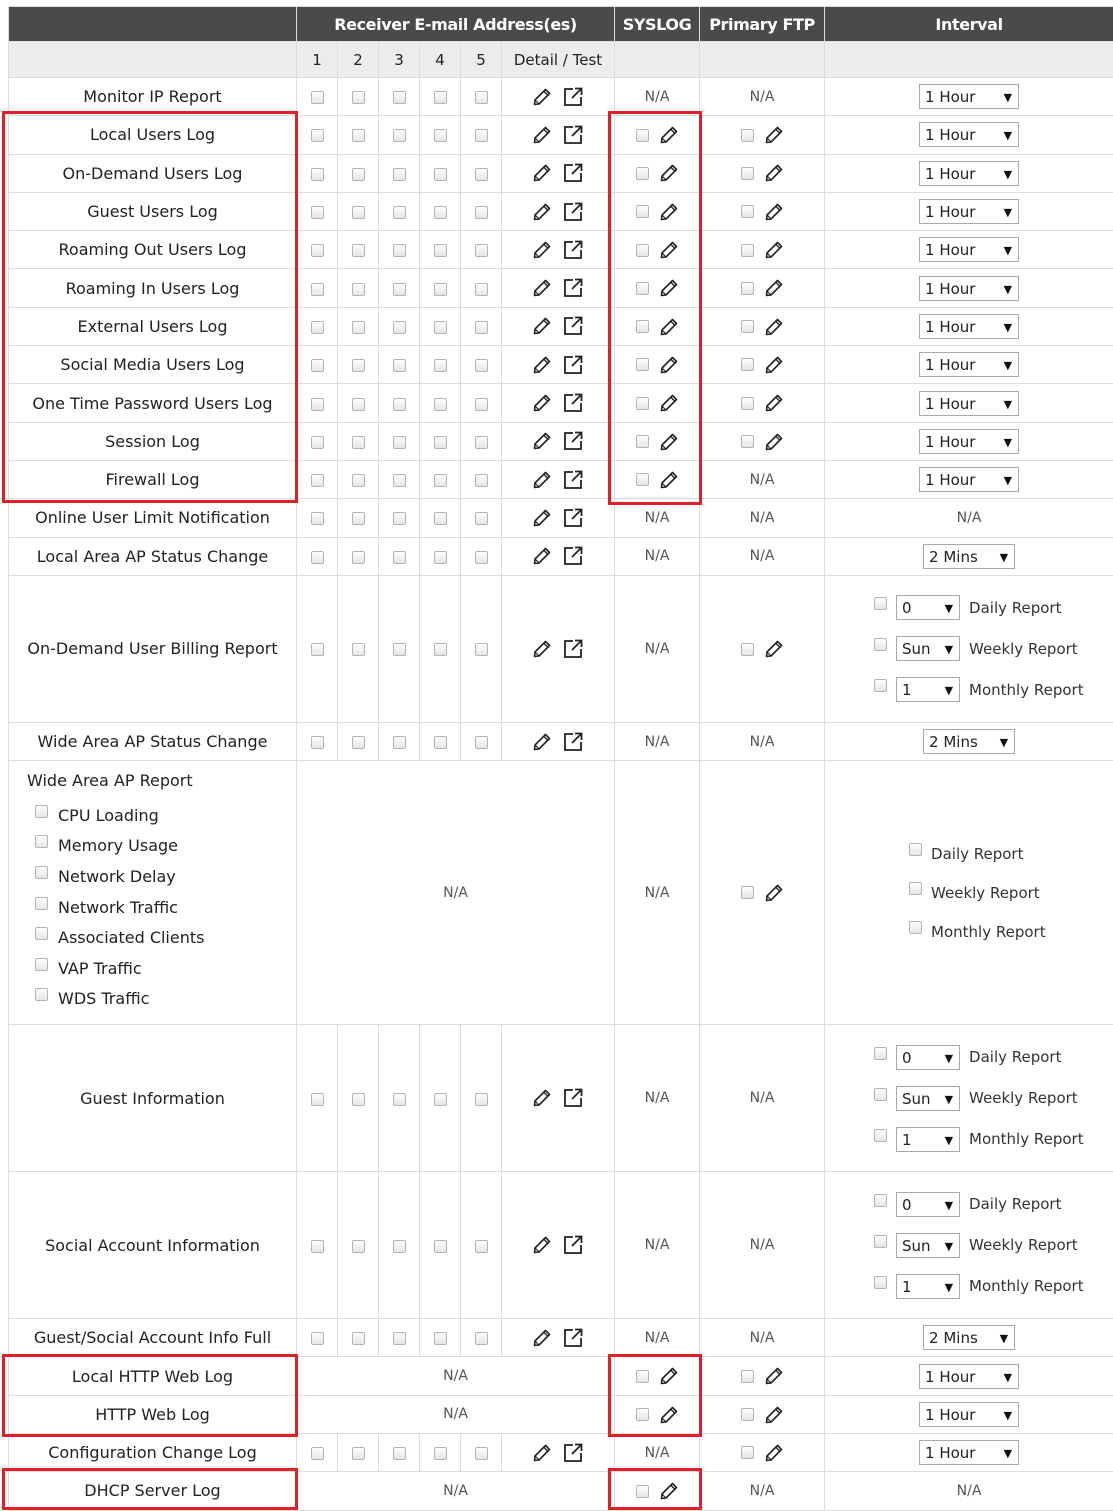  Describe the element at coordinates (928, 1245) in the screenshot. I see `weekly-day-select: Sun▼` at that location.